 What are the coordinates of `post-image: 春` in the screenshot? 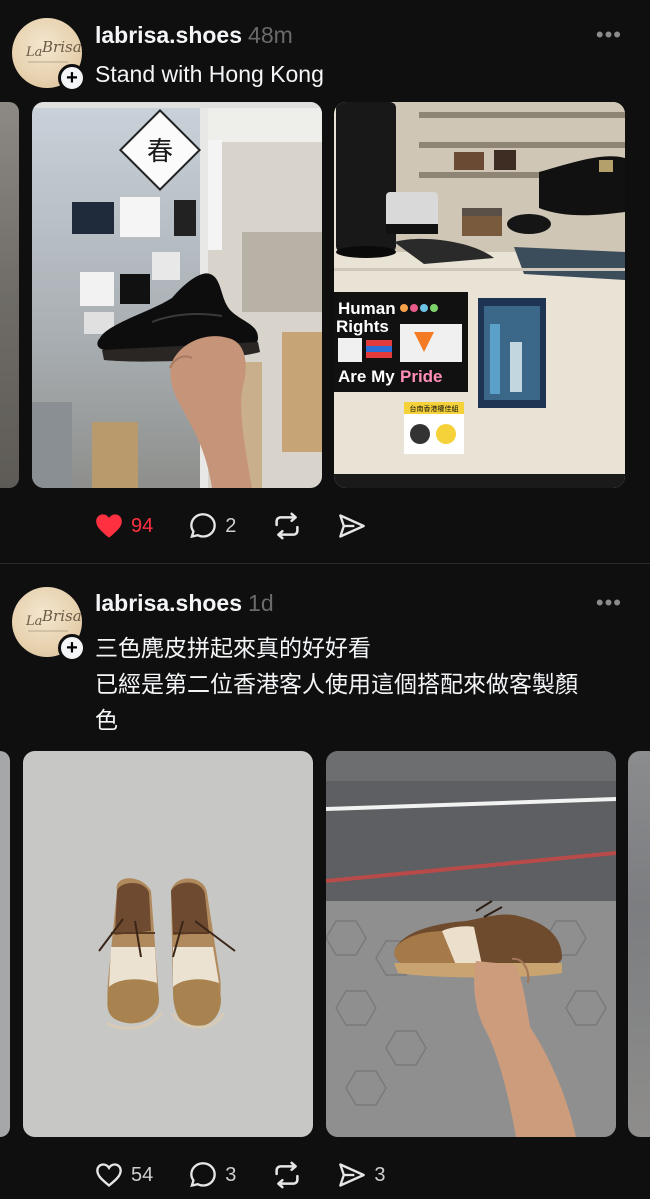 It's located at (177, 295).